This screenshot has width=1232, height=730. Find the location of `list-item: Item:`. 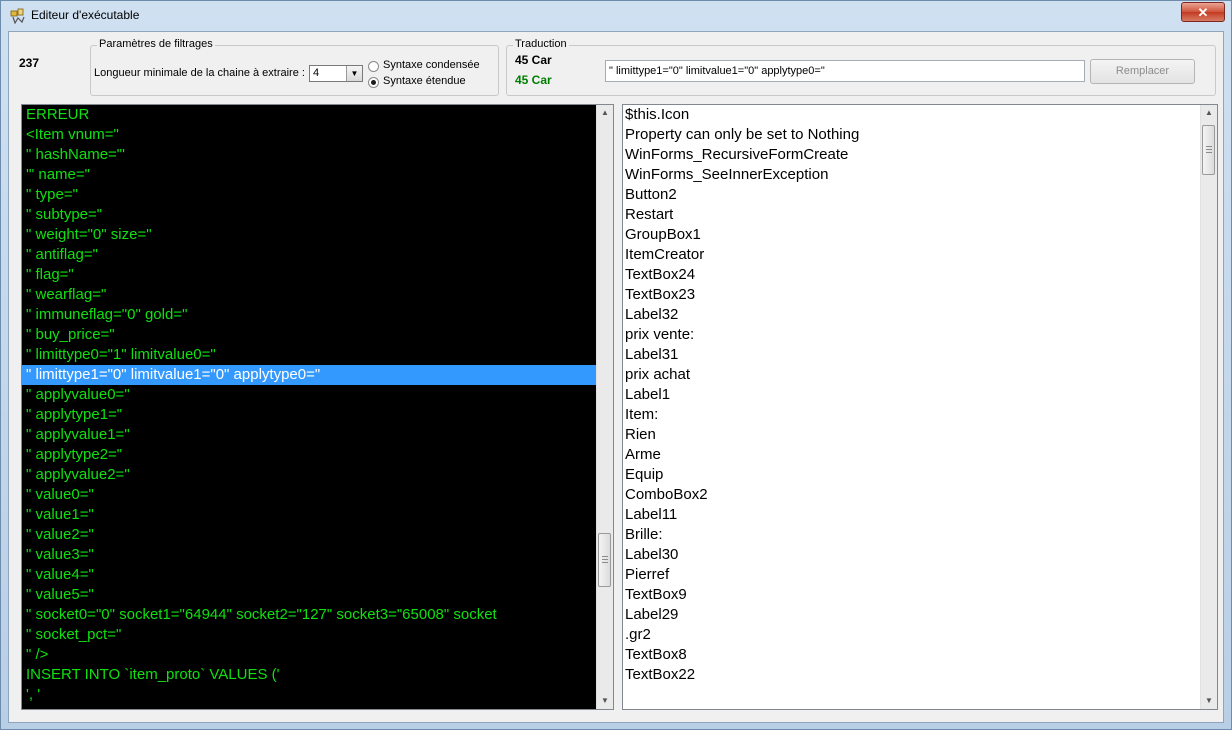

list-item: Item: is located at coordinates (741, 415).